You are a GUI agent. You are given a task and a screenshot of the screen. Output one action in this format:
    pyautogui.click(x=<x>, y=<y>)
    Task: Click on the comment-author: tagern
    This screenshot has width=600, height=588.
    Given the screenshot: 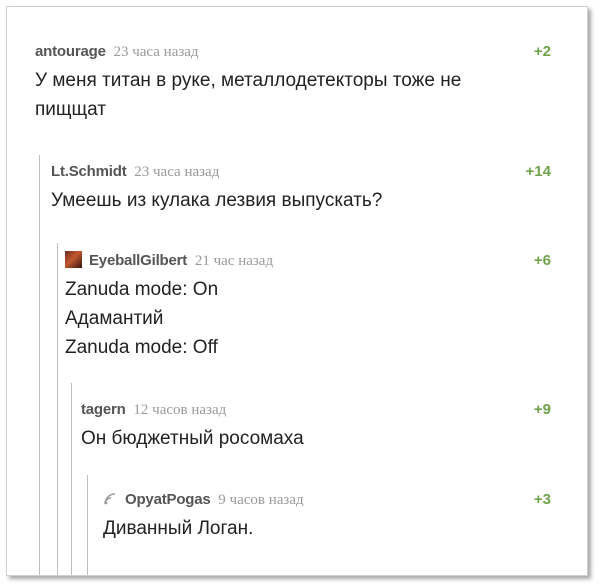 What is the action you would take?
    pyautogui.click(x=103, y=409)
    